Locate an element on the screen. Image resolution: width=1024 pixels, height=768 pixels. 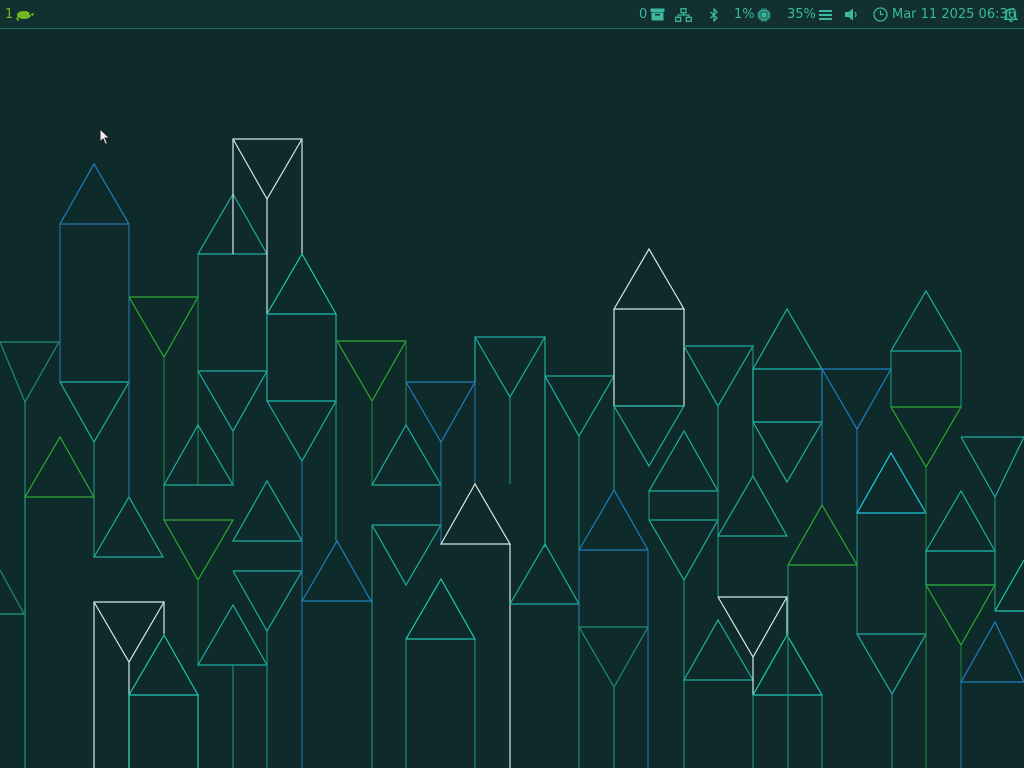
cpu-value: 1% is located at coordinates (744, 14).